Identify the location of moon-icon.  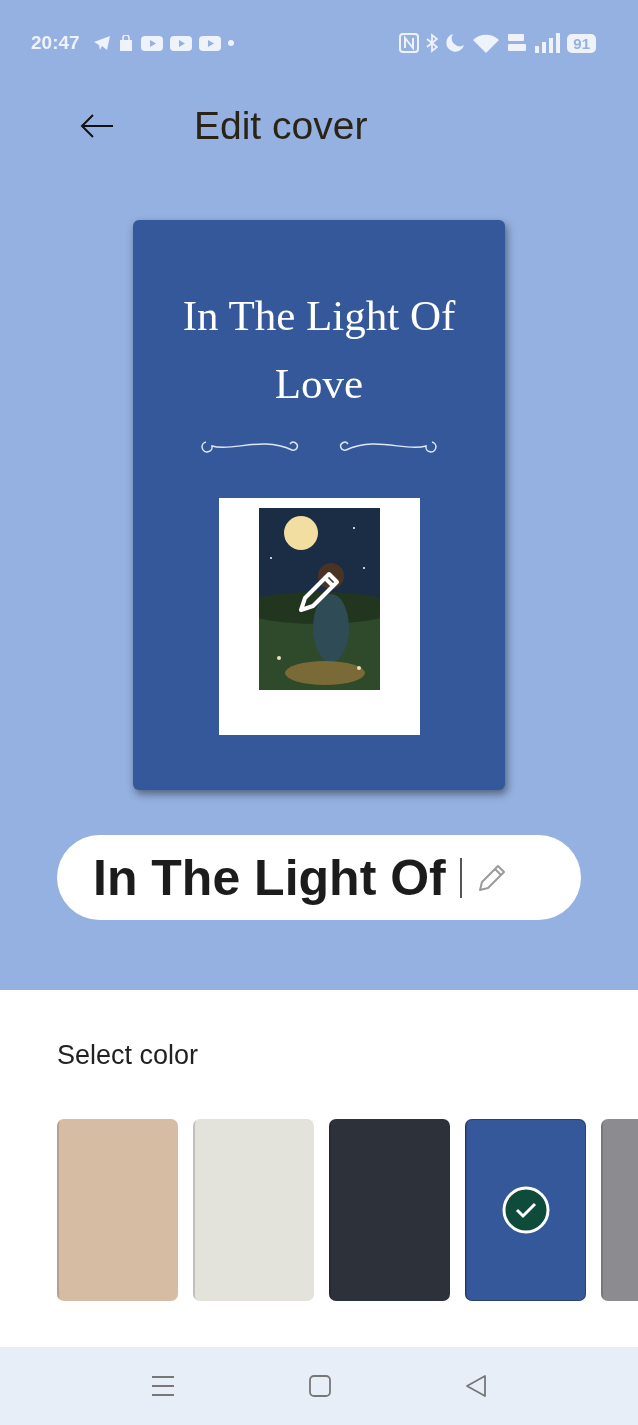
(455, 43).